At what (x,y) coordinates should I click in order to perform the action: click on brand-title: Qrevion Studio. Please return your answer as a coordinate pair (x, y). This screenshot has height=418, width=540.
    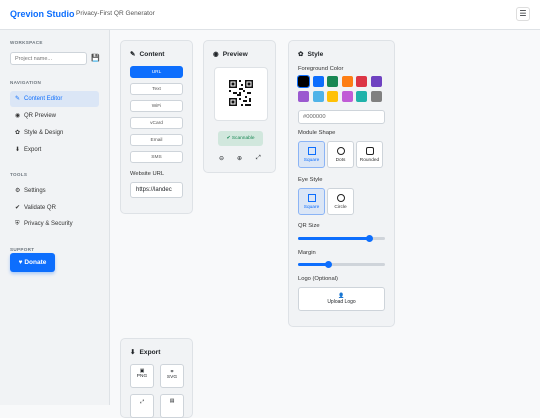
    Looking at the image, I should click on (42, 14).